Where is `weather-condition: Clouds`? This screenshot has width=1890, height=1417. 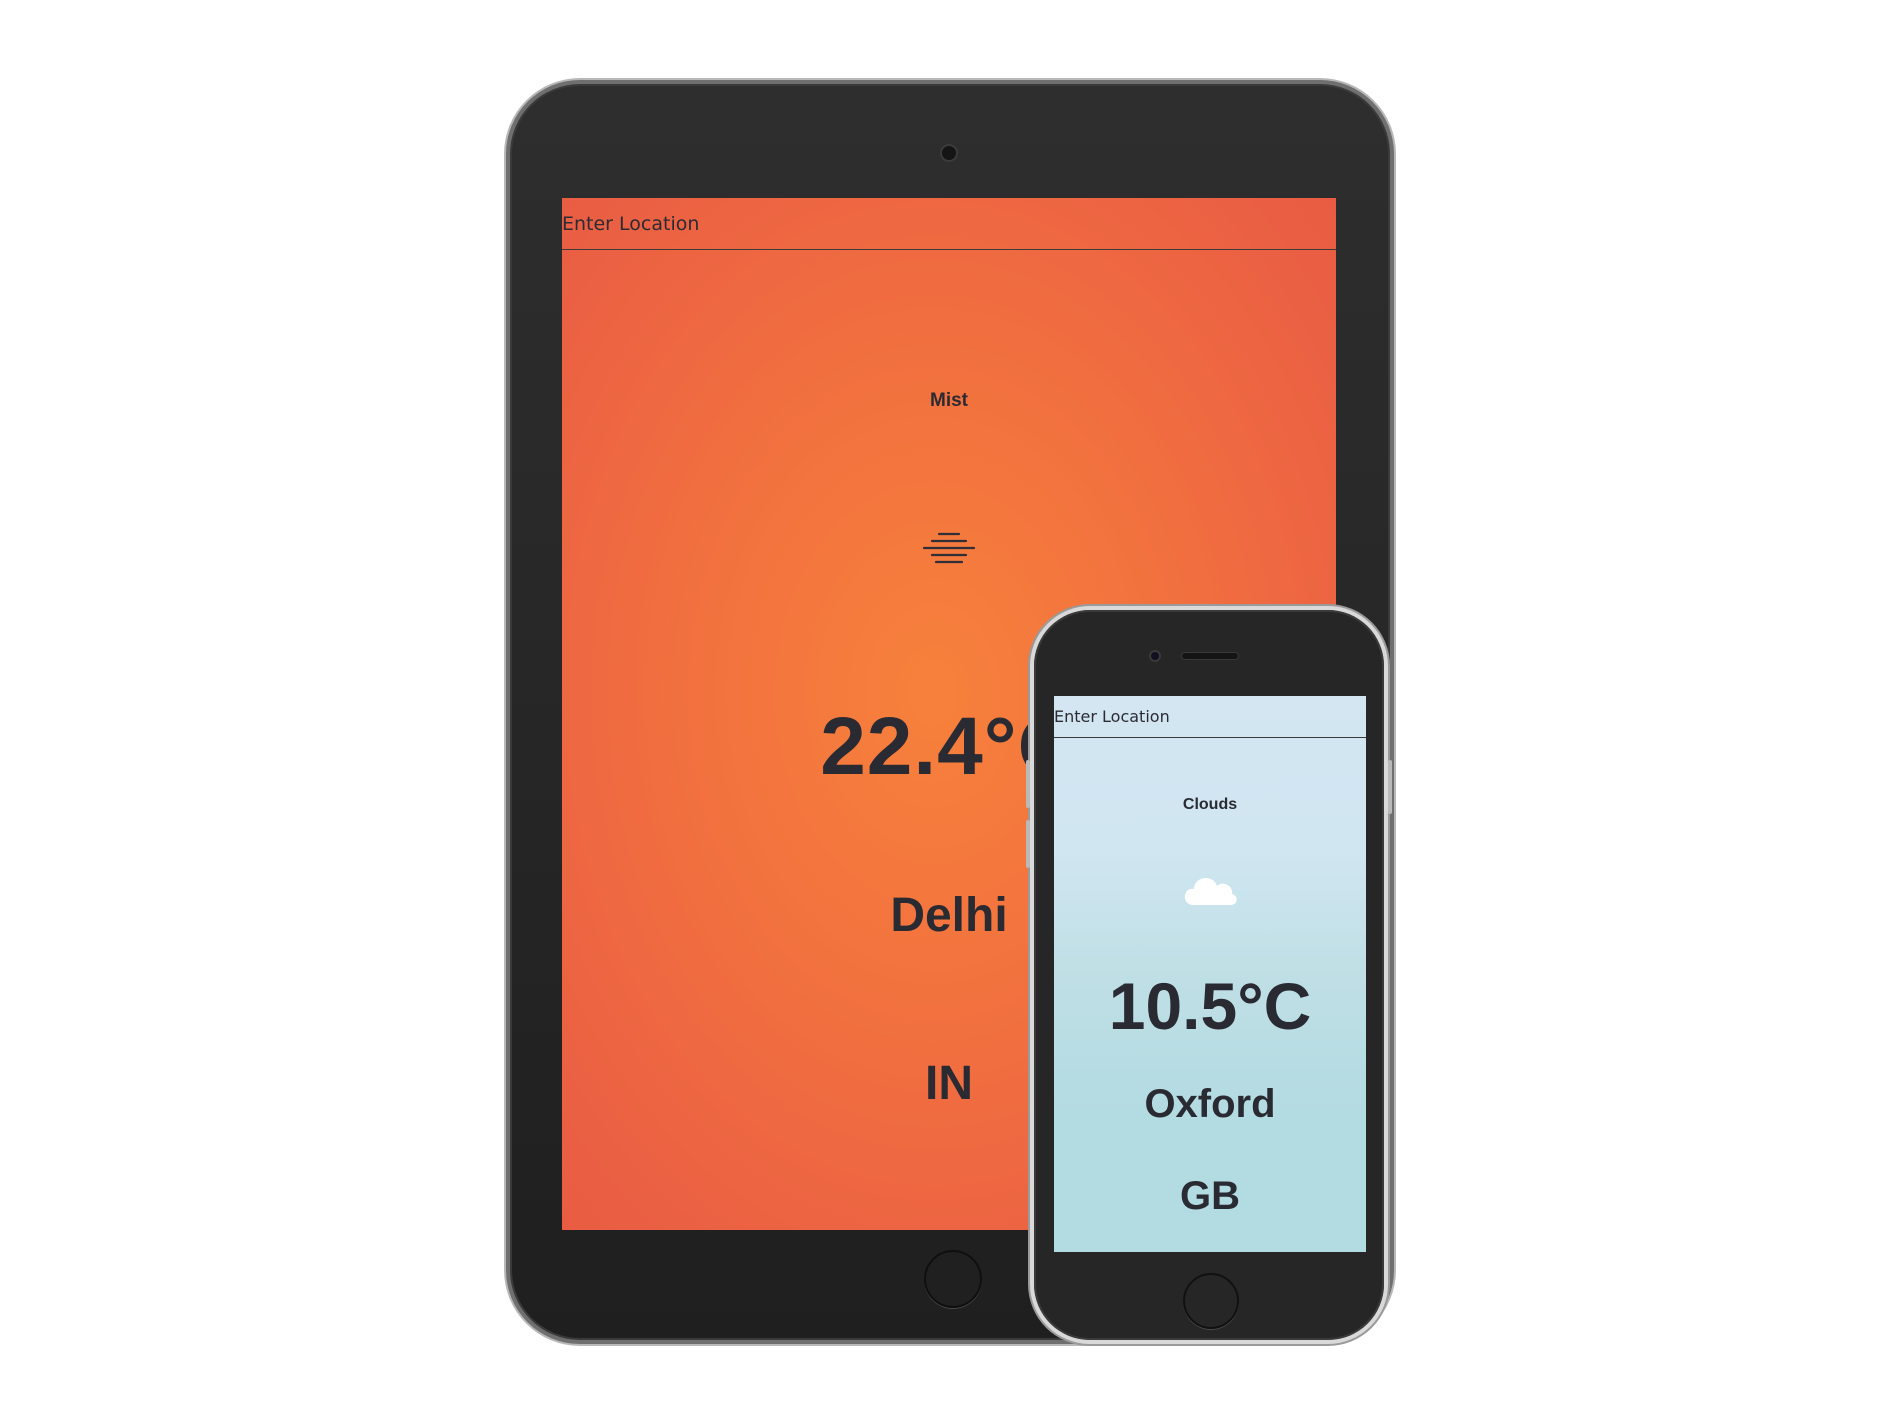 weather-condition: Clouds is located at coordinates (1210, 804).